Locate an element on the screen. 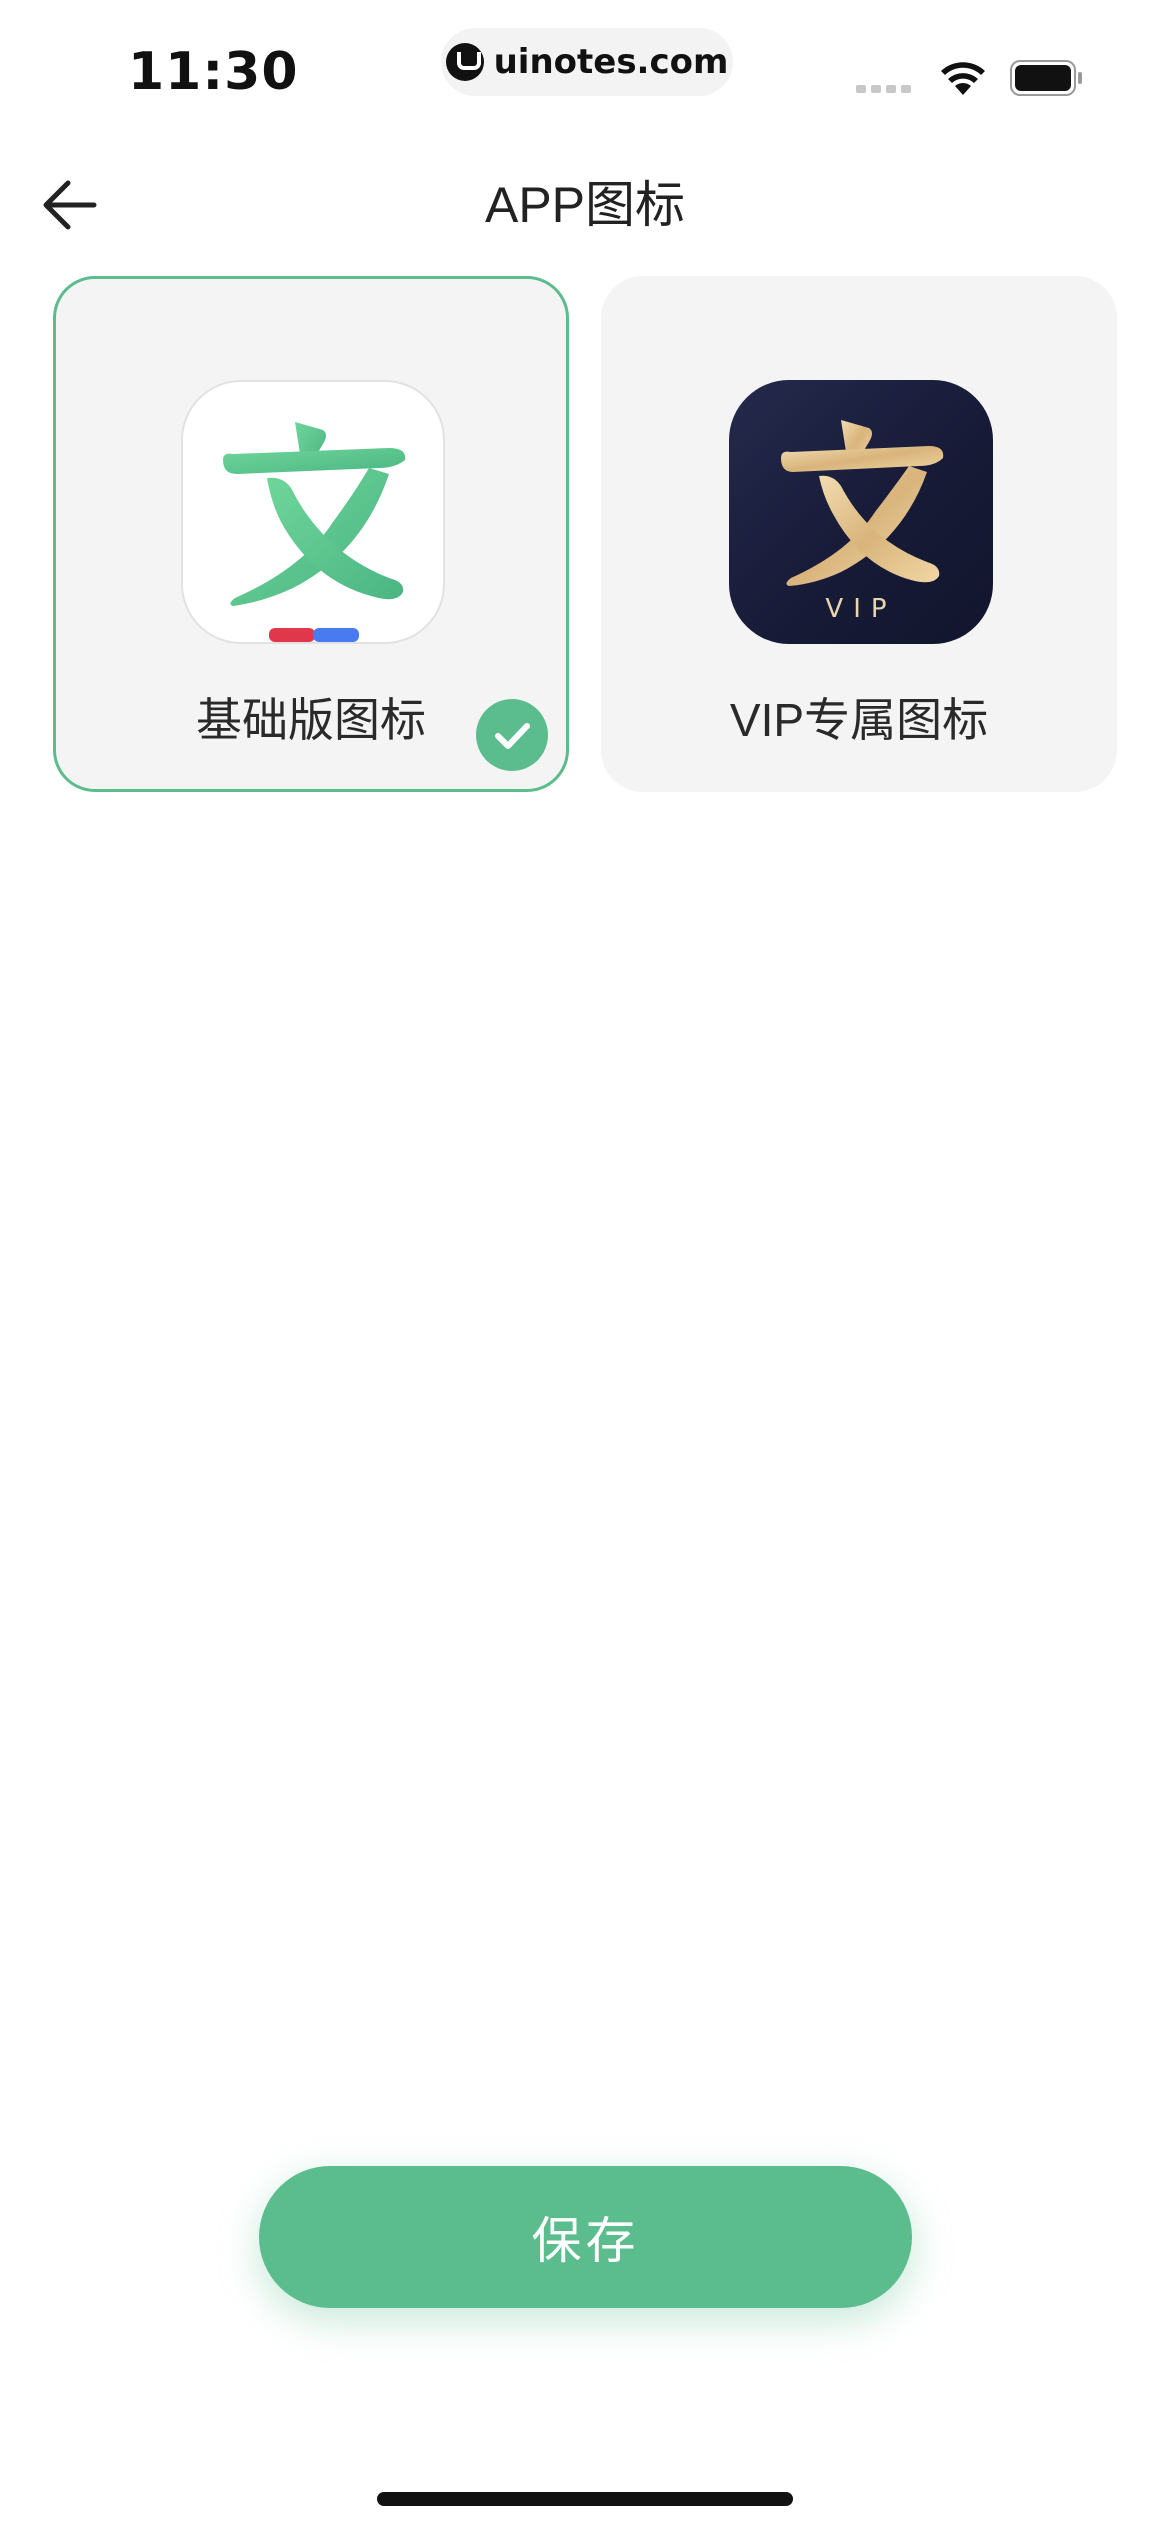 The width and height of the screenshot is (1170, 2532). page-title: APP图标 is located at coordinates (585, 205).